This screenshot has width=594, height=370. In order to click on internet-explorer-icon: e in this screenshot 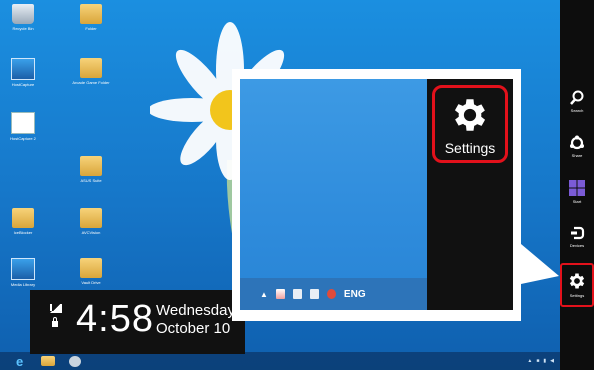, I will do `click(19, 361)`.